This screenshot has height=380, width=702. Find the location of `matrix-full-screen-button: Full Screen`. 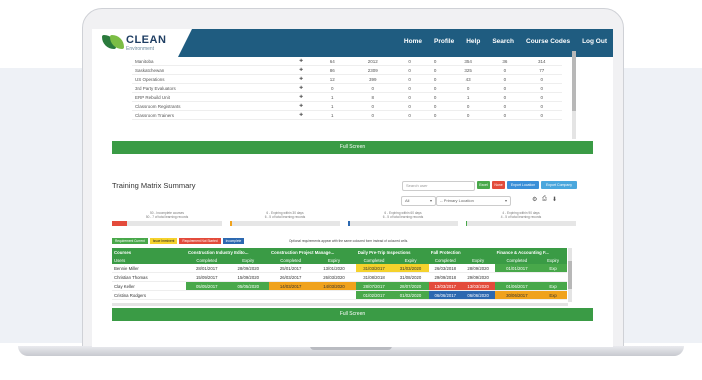

matrix-full-screen-button: Full Screen is located at coordinates (352, 314).